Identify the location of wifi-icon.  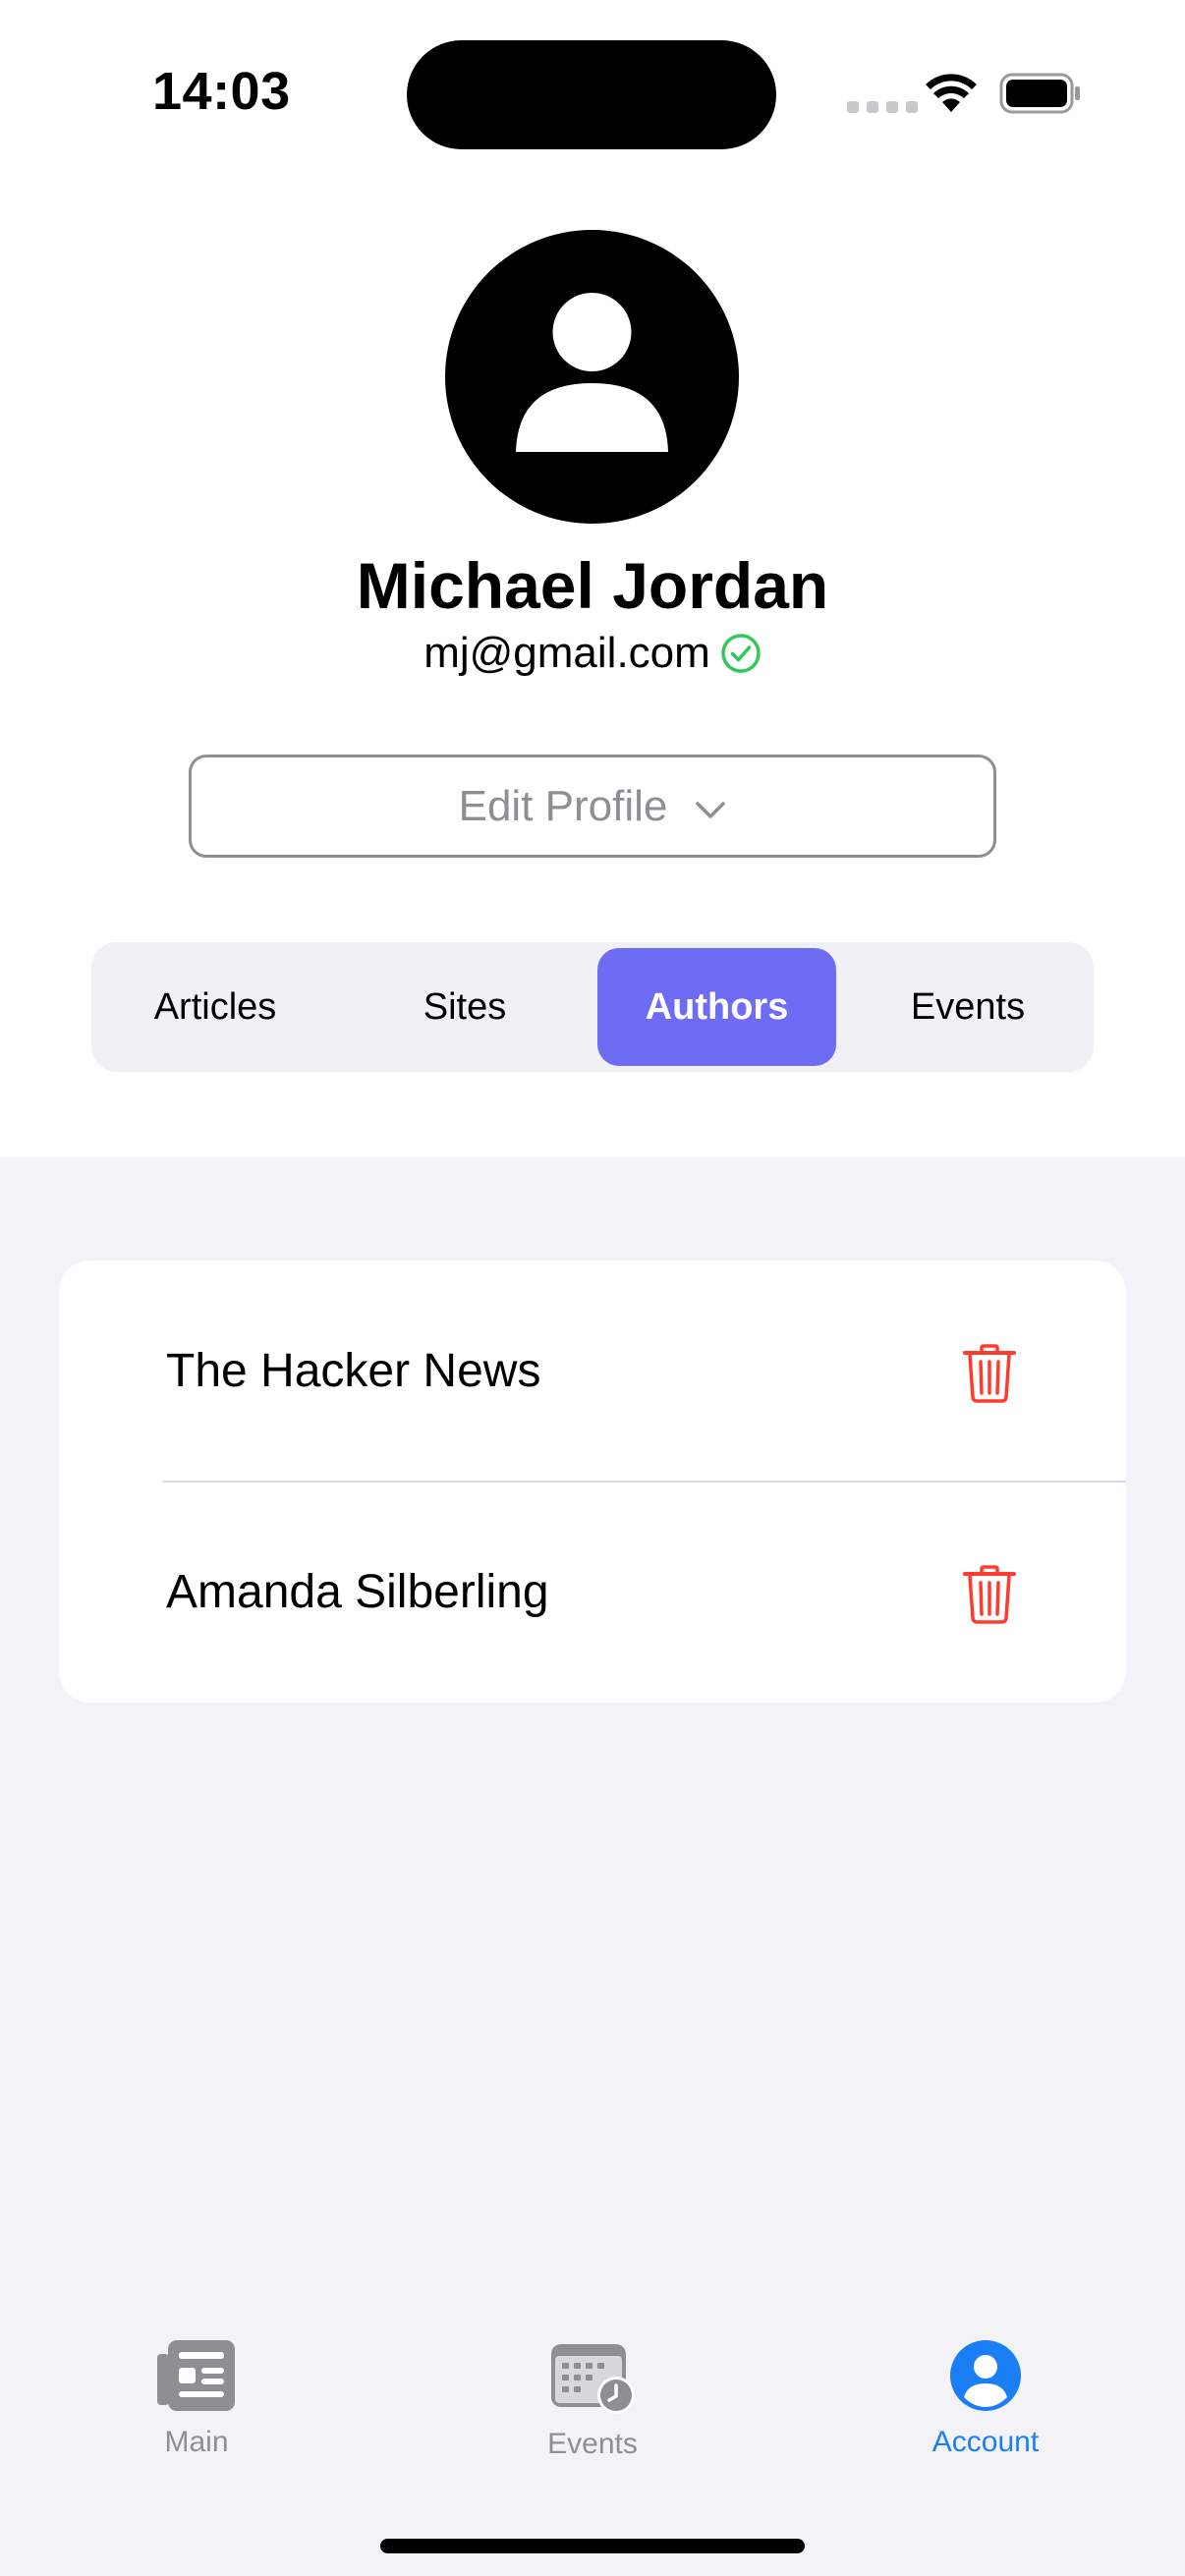
(952, 96).